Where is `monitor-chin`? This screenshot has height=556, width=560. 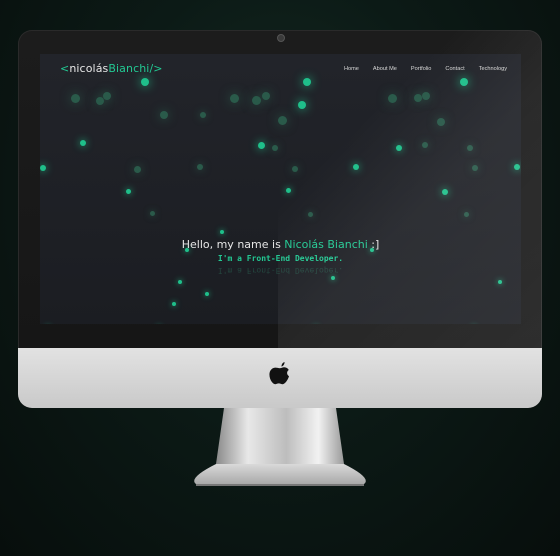
monitor-chin is located at coordinates (280, 378).